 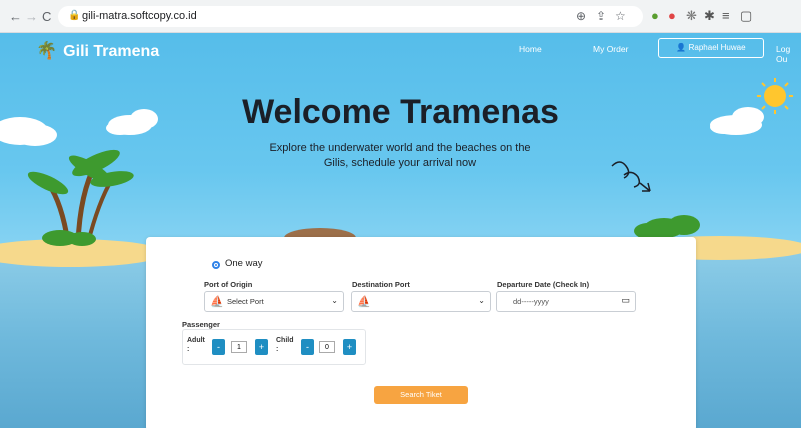 What do you see at coordinates (620, 16) in the screenshot?
I see `bookmark-star-icon: ☆` at bounding box center [620, 16].